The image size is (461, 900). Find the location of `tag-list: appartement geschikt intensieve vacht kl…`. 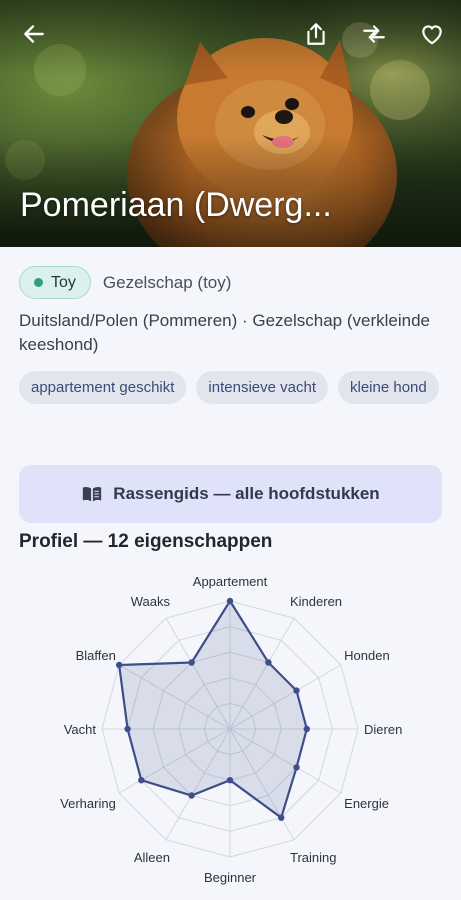

tag-list: appartement geschikt intensieve vacht kl… is located at coordinates (234, 387).